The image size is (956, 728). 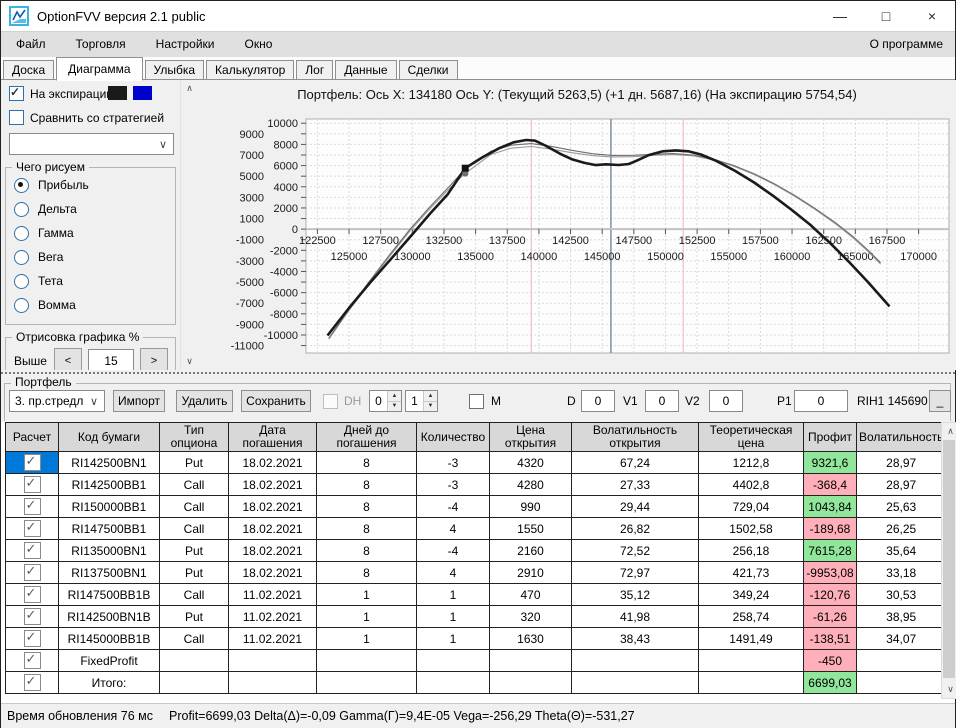 What do you see at coordinates (830, 638) in the screenshot?
I see `cell-8: -138,51` at bounding box center [830, 638].